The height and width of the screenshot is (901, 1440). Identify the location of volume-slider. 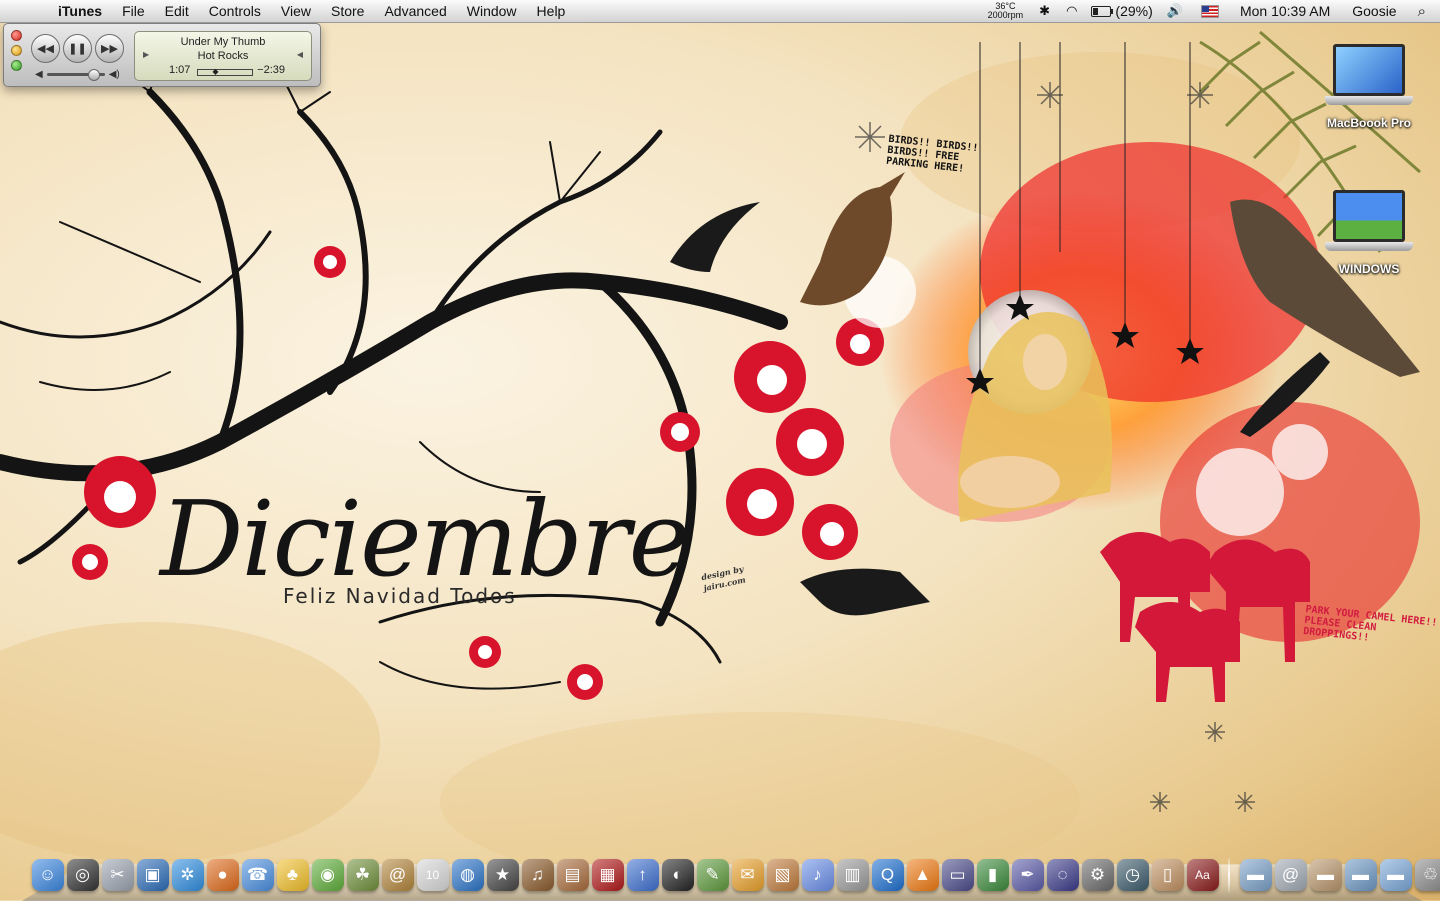
(76, 74).